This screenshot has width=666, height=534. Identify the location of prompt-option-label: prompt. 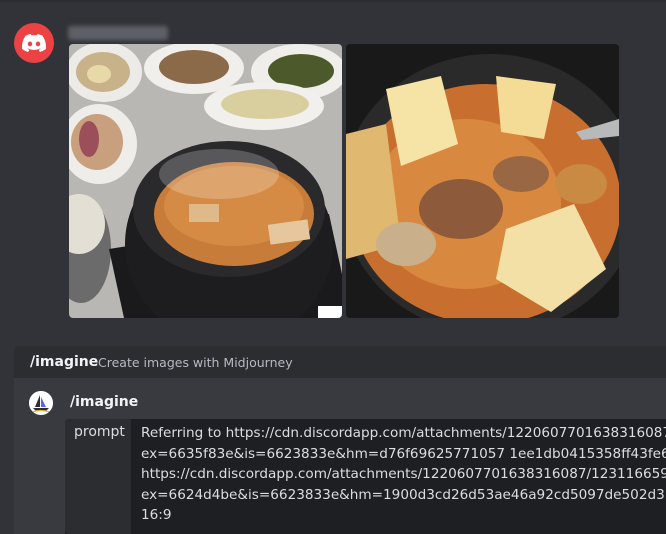
(98, 476).